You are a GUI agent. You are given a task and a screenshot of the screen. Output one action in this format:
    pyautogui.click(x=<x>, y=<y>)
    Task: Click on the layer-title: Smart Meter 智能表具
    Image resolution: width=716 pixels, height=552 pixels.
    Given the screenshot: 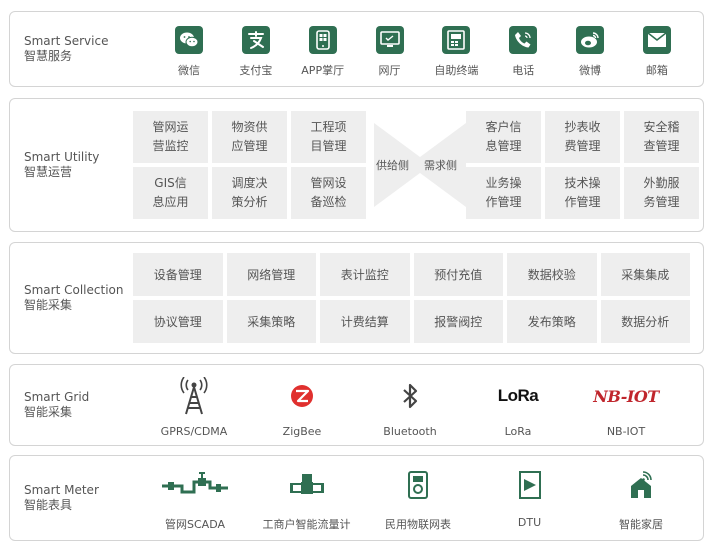 What is the action you would take?
    pyautogui.click(x=61, y=498)
    